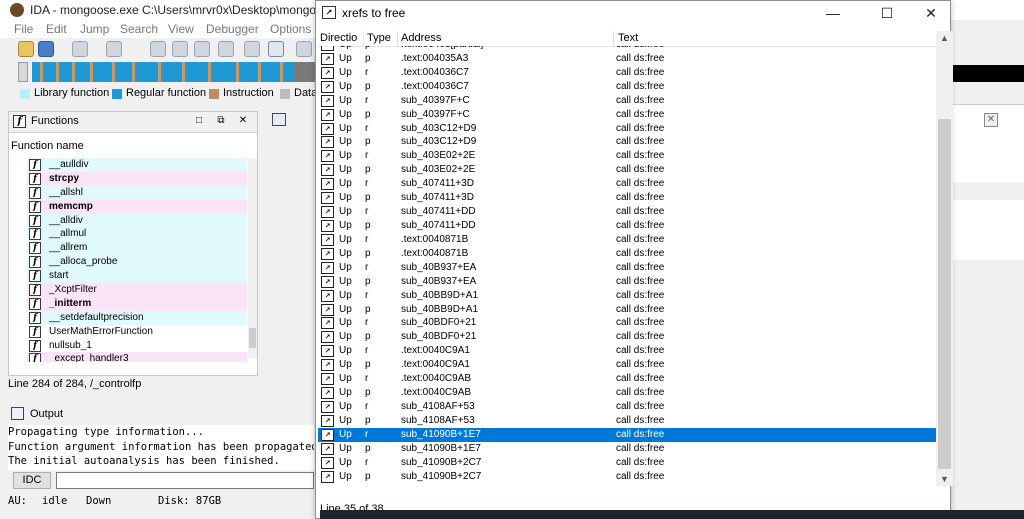 This screenshot has width=1024, height=519. What do you see at coordinates (139, 29) in the screenshot?
I see `menu-search: Search` at bounding box center [139, 29].